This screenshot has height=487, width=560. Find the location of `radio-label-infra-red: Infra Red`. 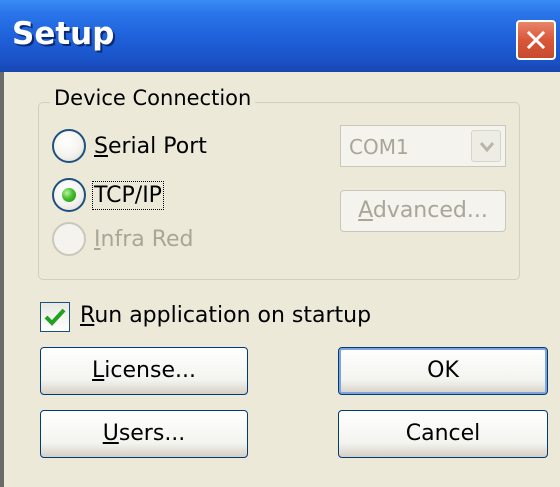

radio-label-infra-red: Infra Red is located at coordinates (144, 239).